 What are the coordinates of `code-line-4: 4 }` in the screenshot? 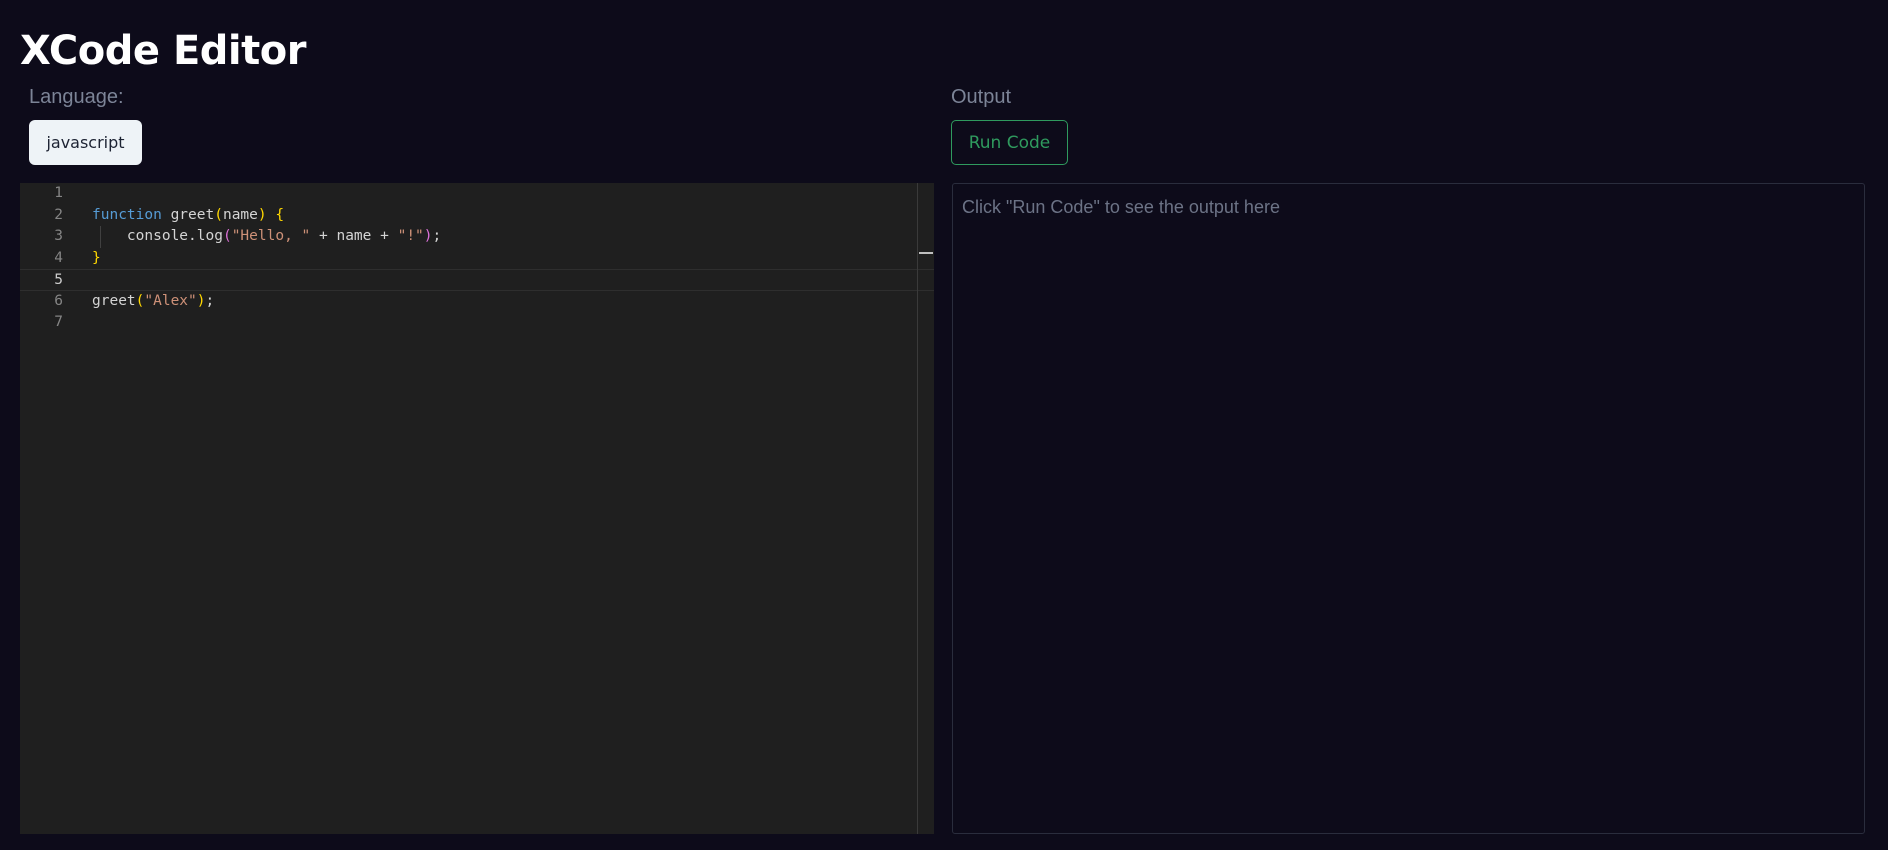 It's located at (477, 259).